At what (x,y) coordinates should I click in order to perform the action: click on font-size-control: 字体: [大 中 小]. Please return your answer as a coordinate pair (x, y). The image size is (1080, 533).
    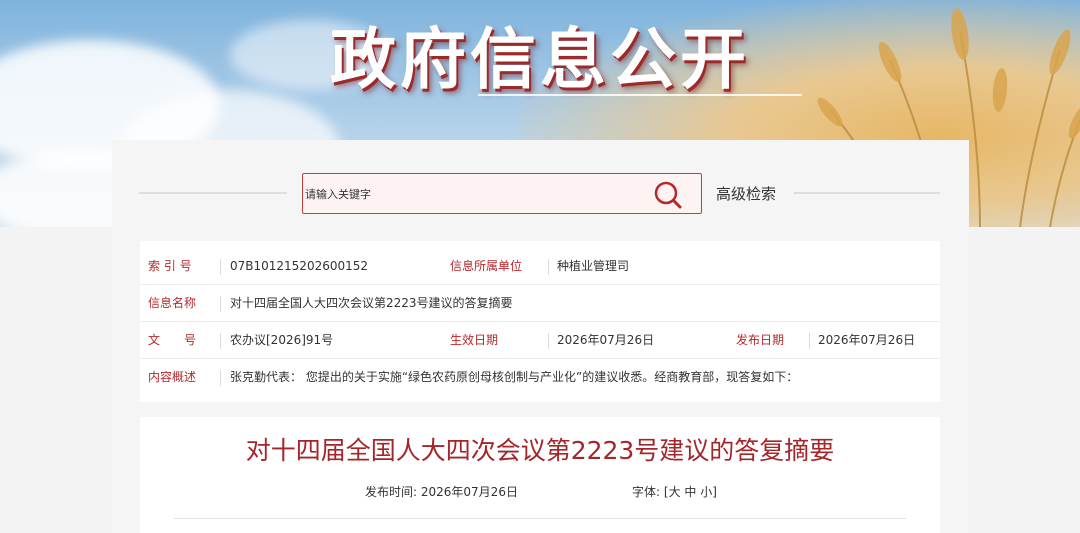
    Looking at the image, I should click on (674, 491).